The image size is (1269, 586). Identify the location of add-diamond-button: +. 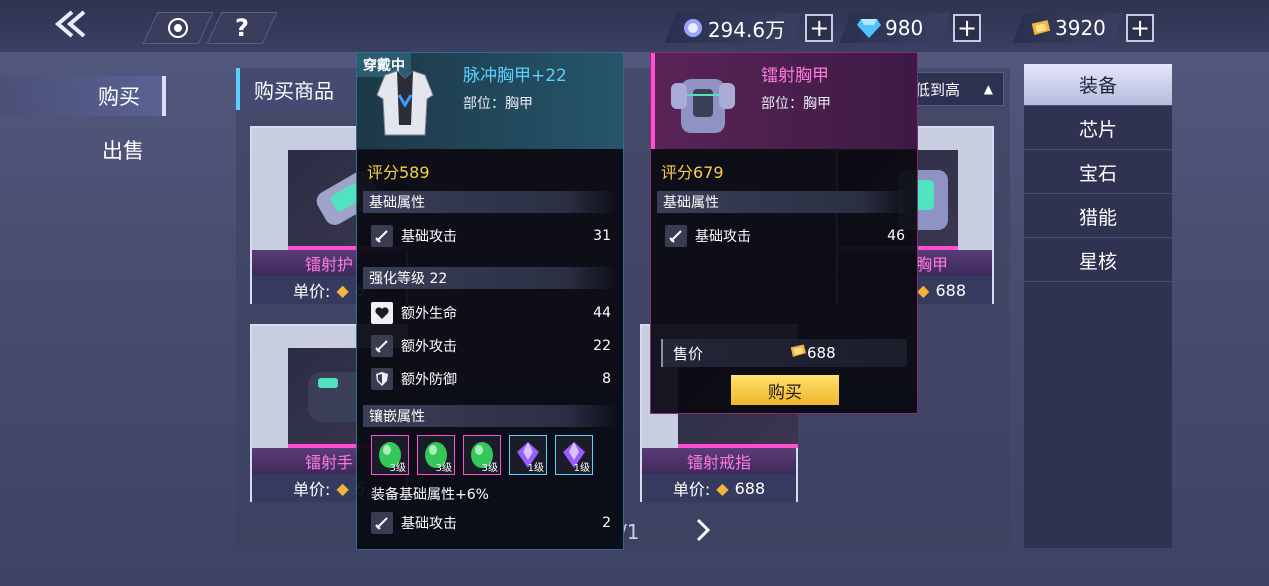
(967, 28).